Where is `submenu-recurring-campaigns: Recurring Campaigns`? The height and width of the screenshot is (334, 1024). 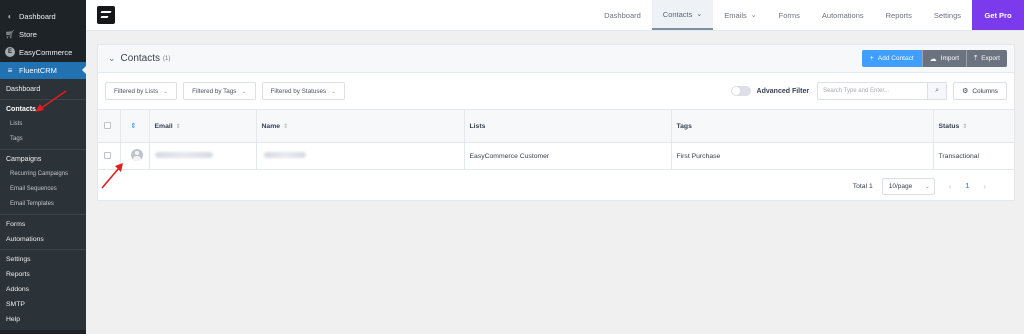 submenu-recurring-campaigns: Recurring Campaigns is located at coordinates (43, 174).